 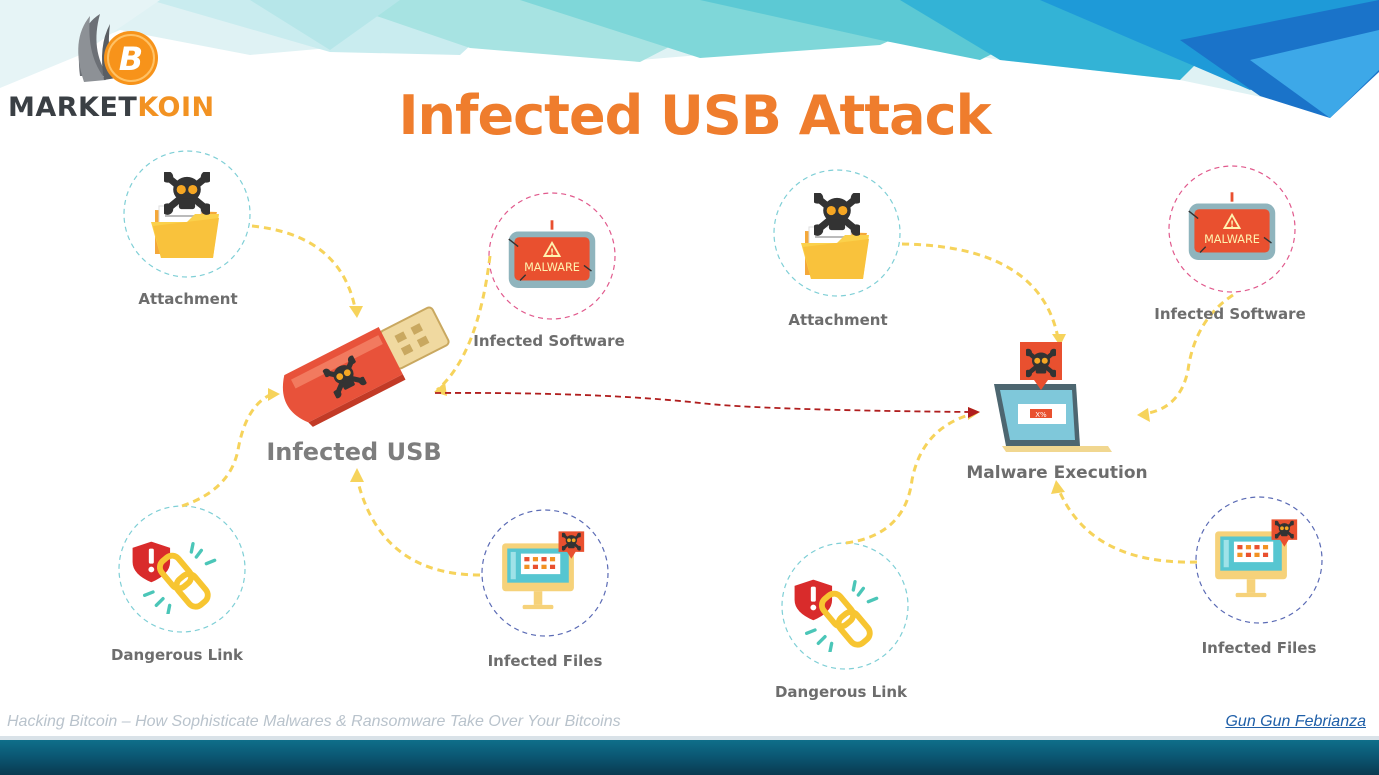 I want to click on label-malware-execution: Malware Execution, so click(x=1057, y=473).